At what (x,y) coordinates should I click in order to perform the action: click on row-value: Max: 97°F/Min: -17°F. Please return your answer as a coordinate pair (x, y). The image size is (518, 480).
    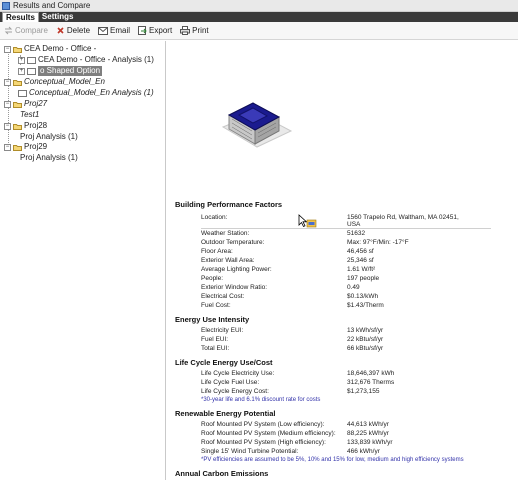
    Looking at the image, I should click on (378, 242).